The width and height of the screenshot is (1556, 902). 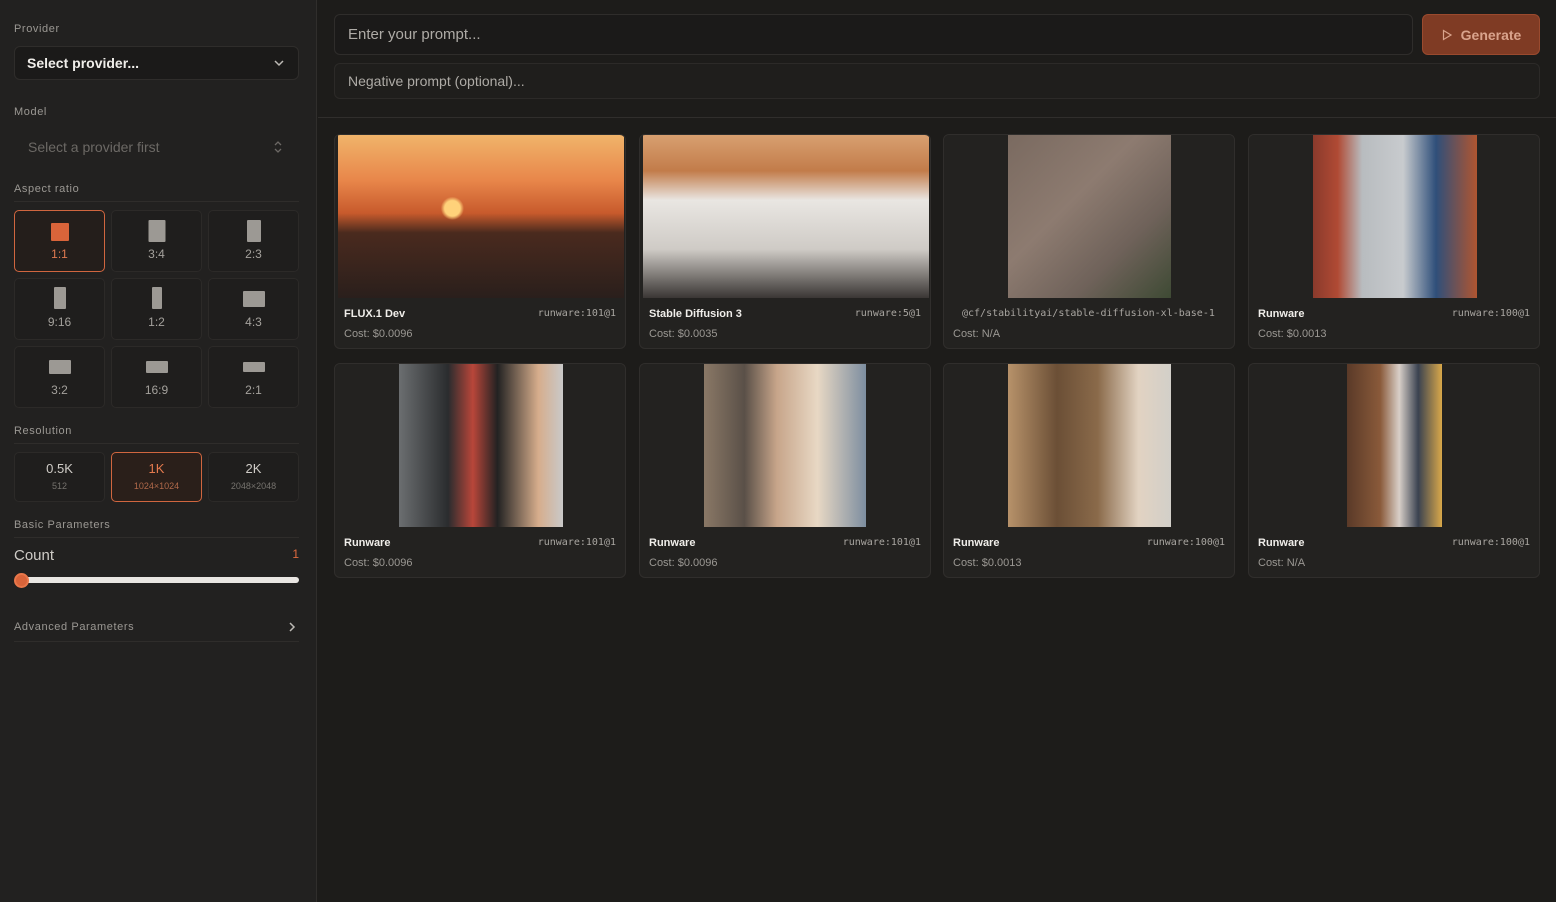 I want to click on generate-button: Generate, so click(x=1481, y=34).